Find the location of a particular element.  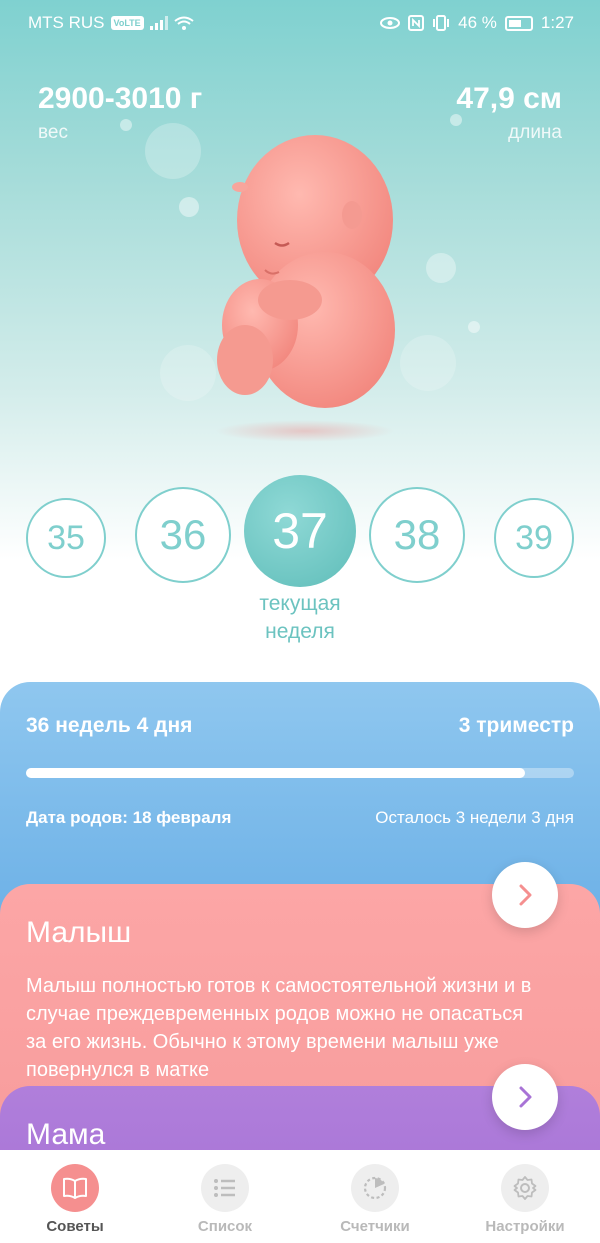

current-week-label-line1: текущая is located at coordinates (300, 603).